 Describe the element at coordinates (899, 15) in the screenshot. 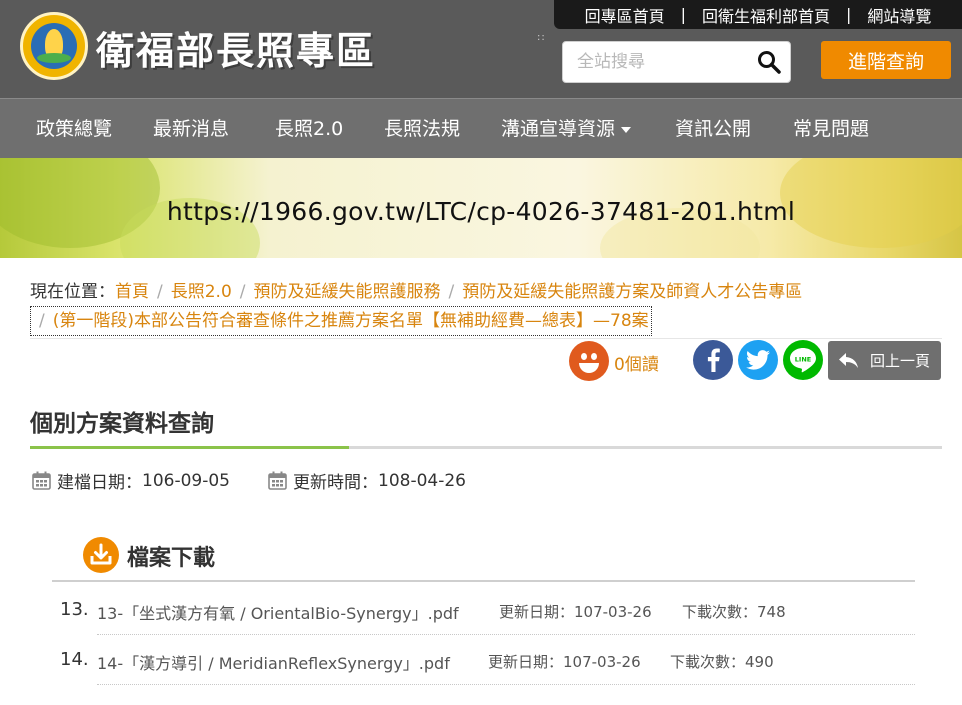

I see `top-link-sitemap: 網站導覽` at that location.